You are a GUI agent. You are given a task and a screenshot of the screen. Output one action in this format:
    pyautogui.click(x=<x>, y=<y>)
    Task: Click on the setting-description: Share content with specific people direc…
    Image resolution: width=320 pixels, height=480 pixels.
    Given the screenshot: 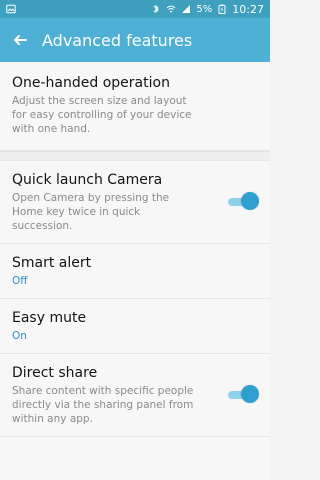 What is the action you would take?
    pyautogui.click(x=103, y=405)
    